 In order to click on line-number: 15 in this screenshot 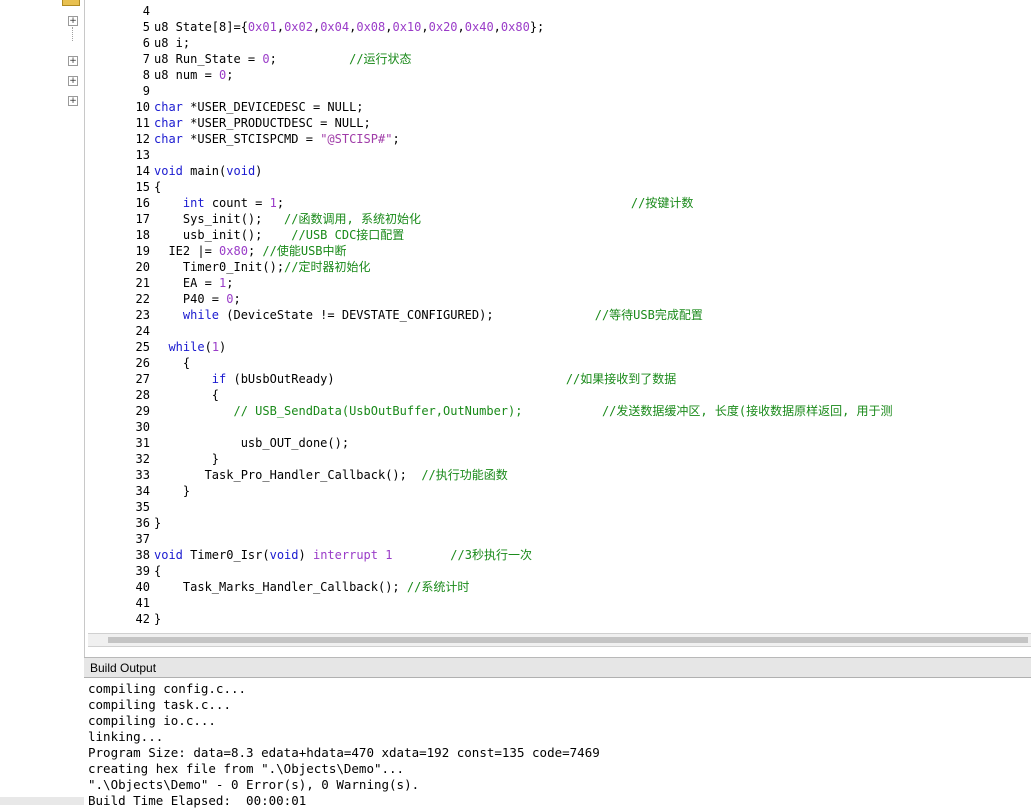, I will do `click(142, 187)`.